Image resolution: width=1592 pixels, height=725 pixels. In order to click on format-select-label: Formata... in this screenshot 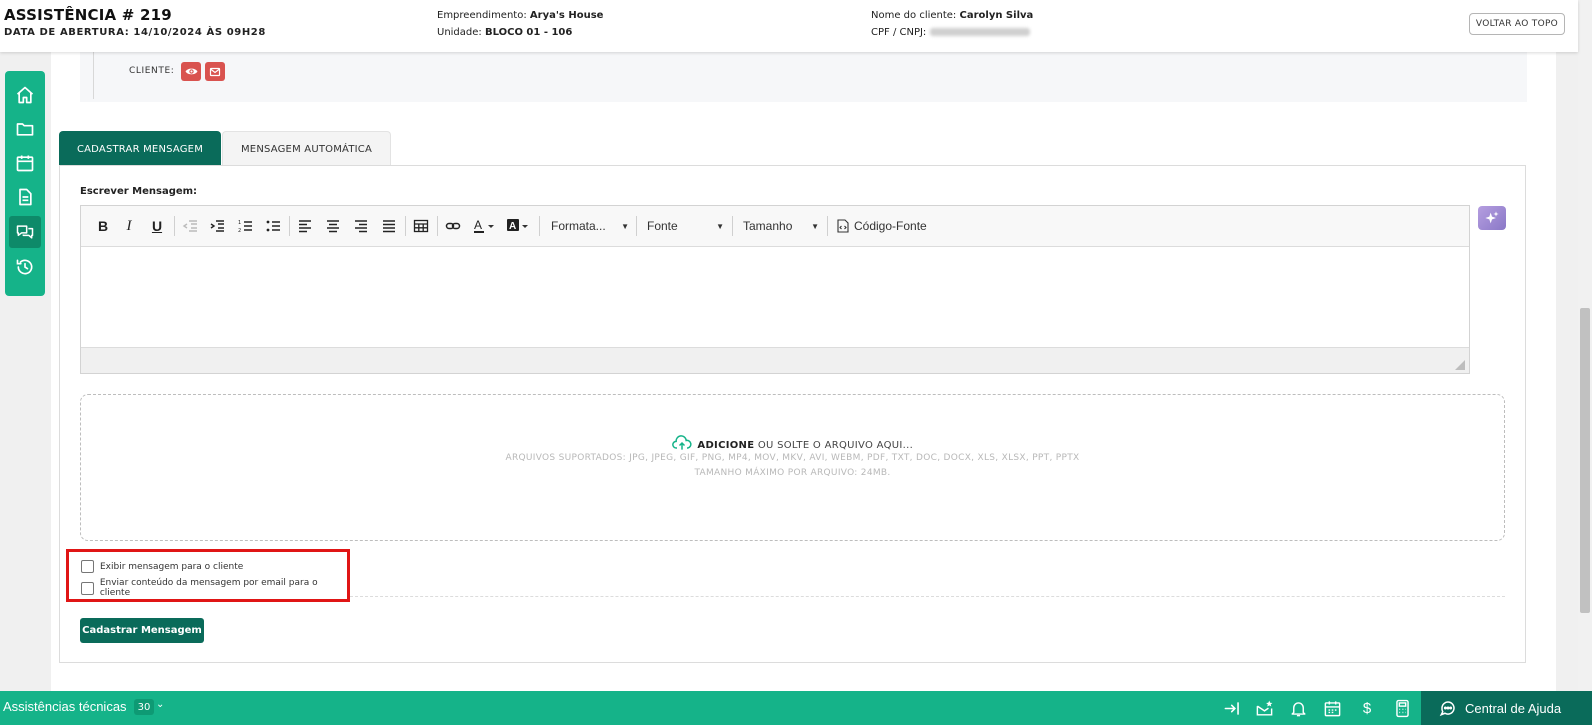, I will do `click(578, 226)`.